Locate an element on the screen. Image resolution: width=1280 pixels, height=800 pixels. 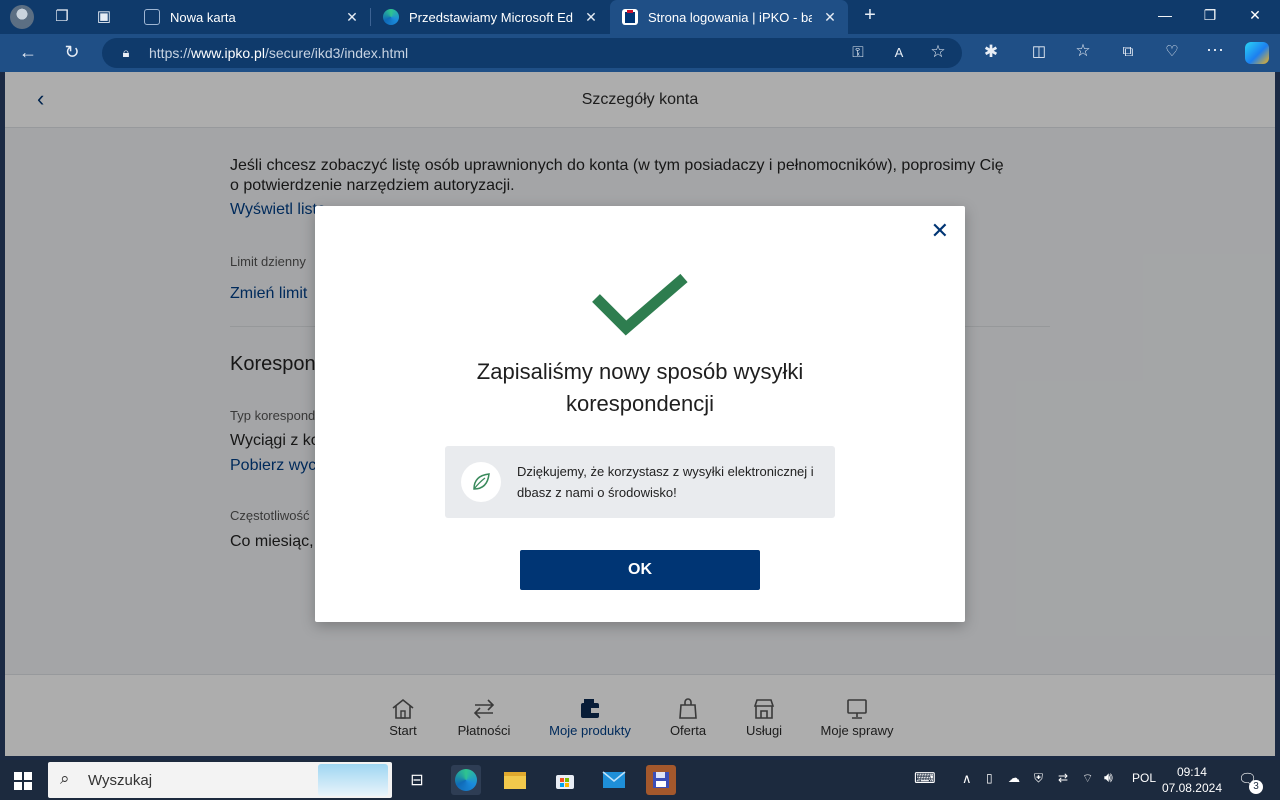
modal-title-line: Zapisaliśmy nowy sposób wysyłki is located at coordinates (640, 371).